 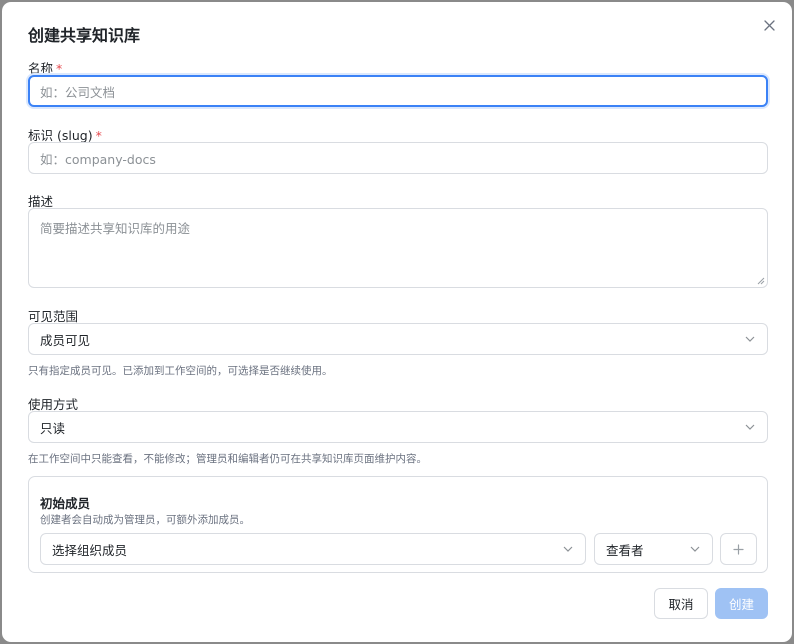 I want to click on slug-input: 如：company-docs, so click(x=398, y=158).